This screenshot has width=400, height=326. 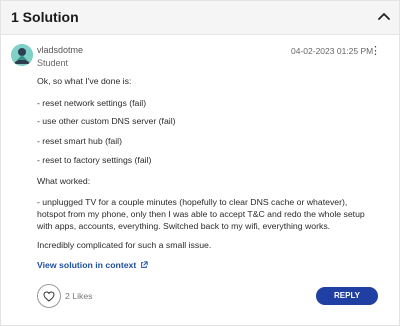 What do you see at coordinates (53, 63) in the screenshot?
I see `author-role: Student` at bounding box center [53, 63].